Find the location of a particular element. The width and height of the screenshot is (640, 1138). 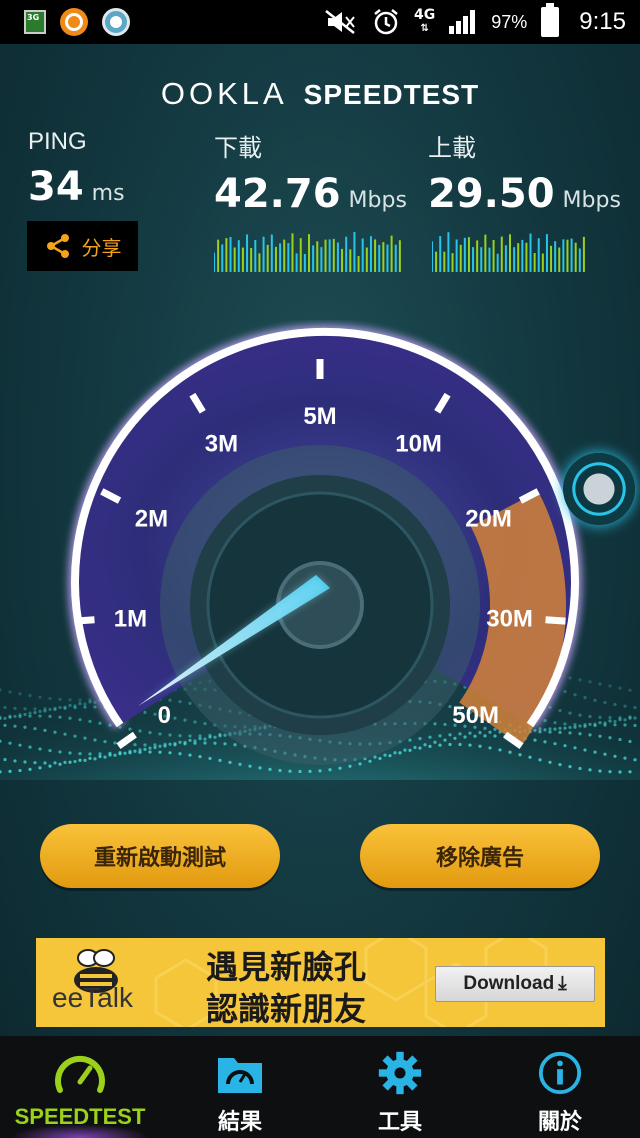

folder-gauge-icon is located at coordinates (240, 1075).